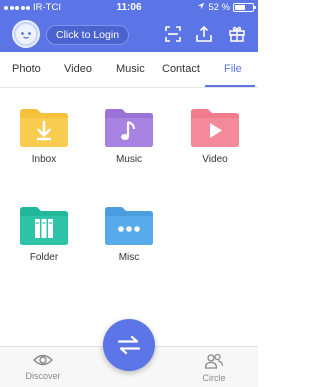  What do you see at coordinates (26, 69) in the screenshot?
I see `tab-photo: Photo` at bounding box center [26, 69].